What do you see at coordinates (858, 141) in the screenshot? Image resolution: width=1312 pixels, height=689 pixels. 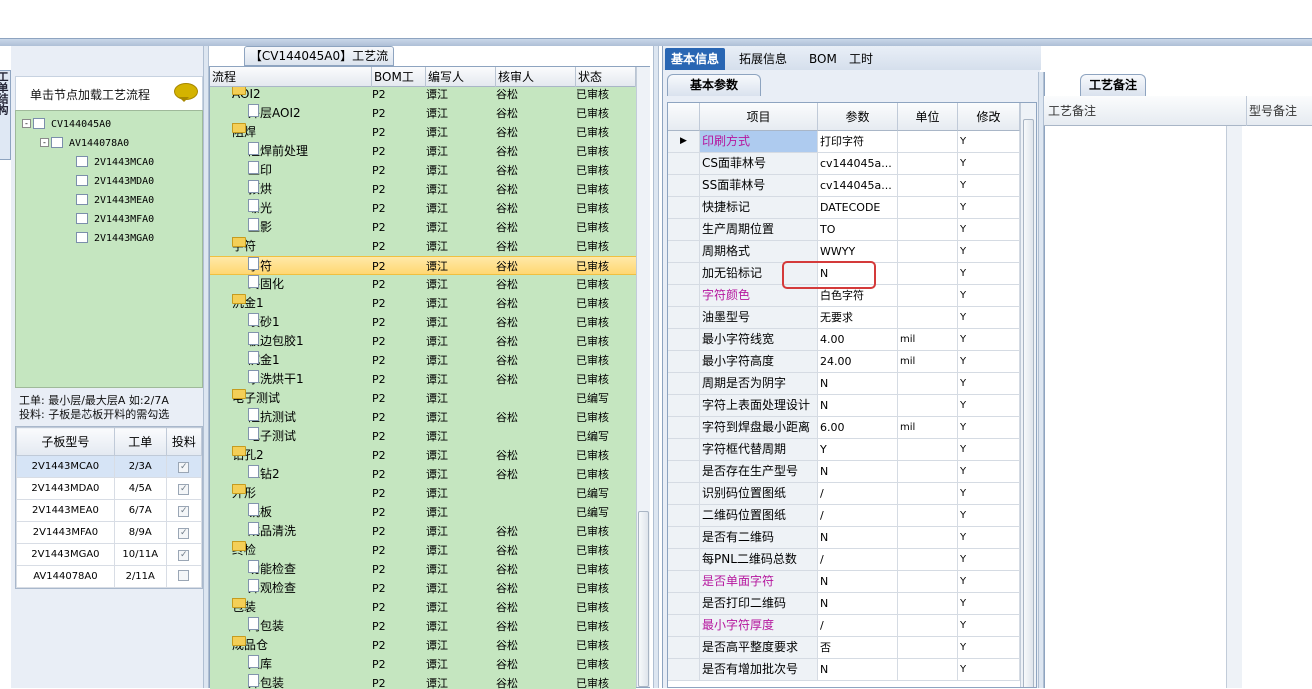 I see `param-value: 打印字符` at bounding box center [858, 141].